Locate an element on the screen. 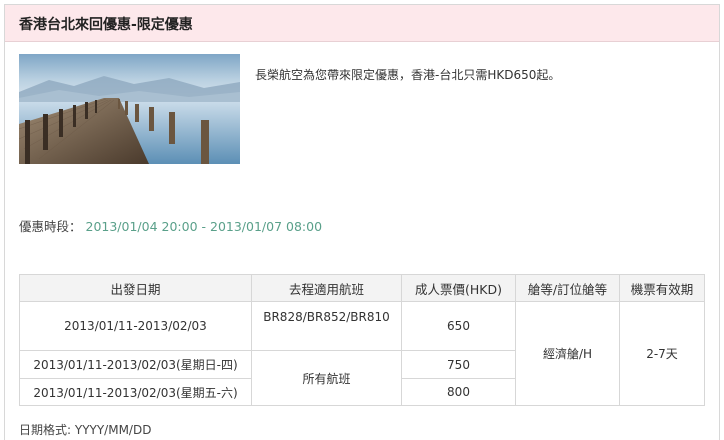 This screenshot has width=724, height=440. date-format-note: 日期格式: YYYY/MM/DD is located at coordinates (85, 430).